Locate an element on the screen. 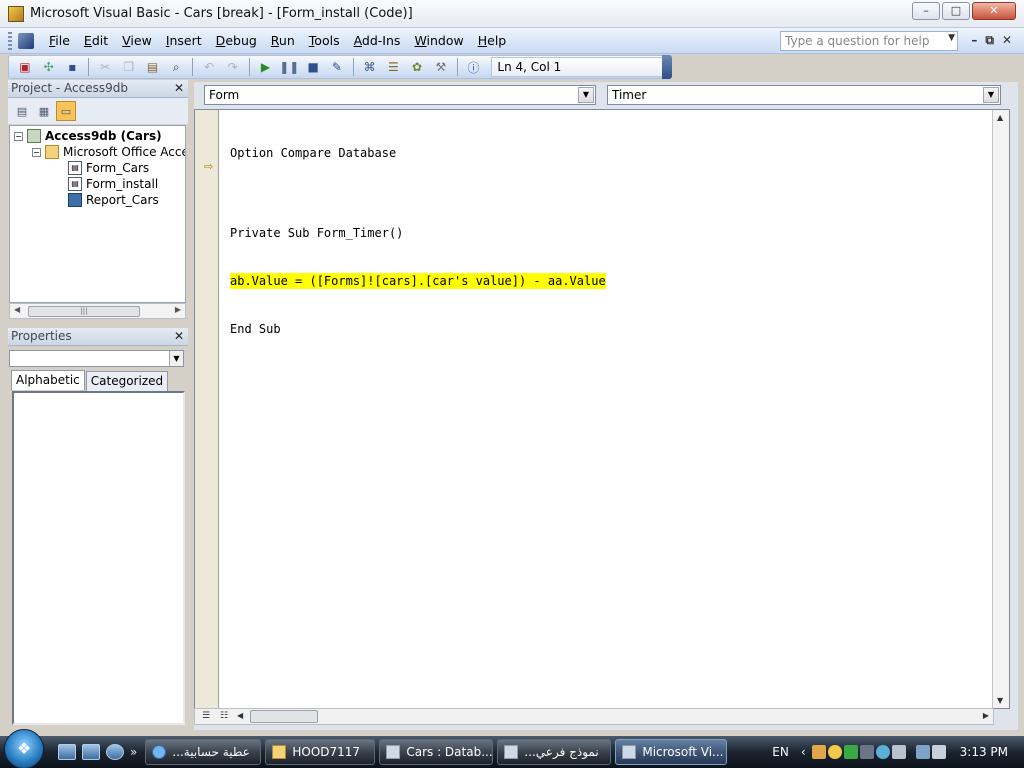 The image size is (1024, 768). language-indicator: EN is located at coordinates (780, 752).